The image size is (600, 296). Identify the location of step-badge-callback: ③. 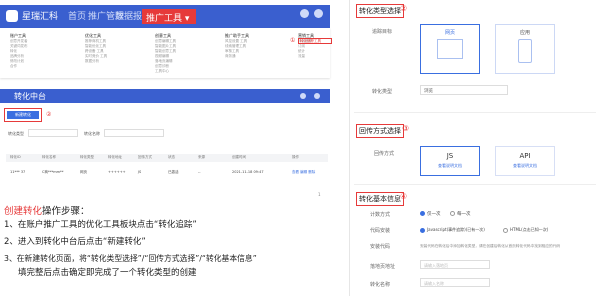
(406, 128).